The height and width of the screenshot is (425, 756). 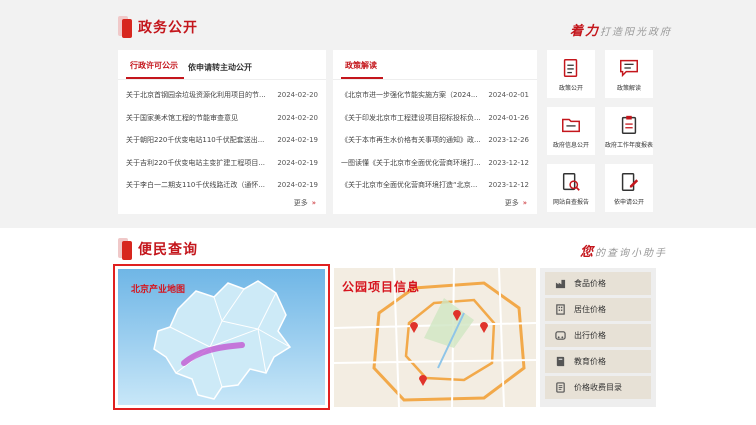 I want to click on price-item-travel: 出行价格, so click(x=598, y=335).